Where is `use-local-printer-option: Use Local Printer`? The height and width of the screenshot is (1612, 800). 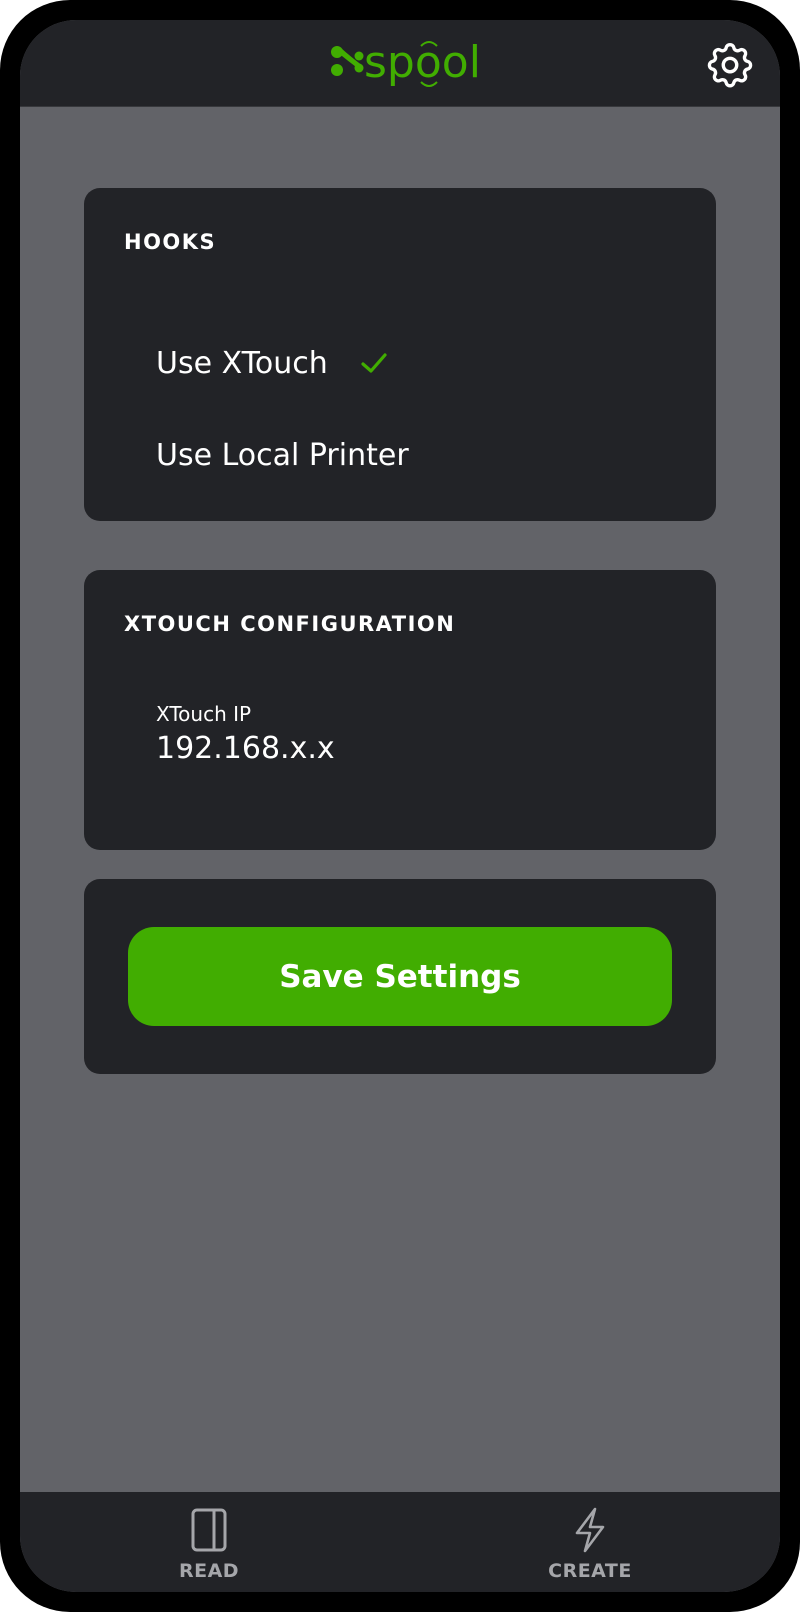
use-local-printer-option: Use Local Printer is located at coordinates (282, 455).